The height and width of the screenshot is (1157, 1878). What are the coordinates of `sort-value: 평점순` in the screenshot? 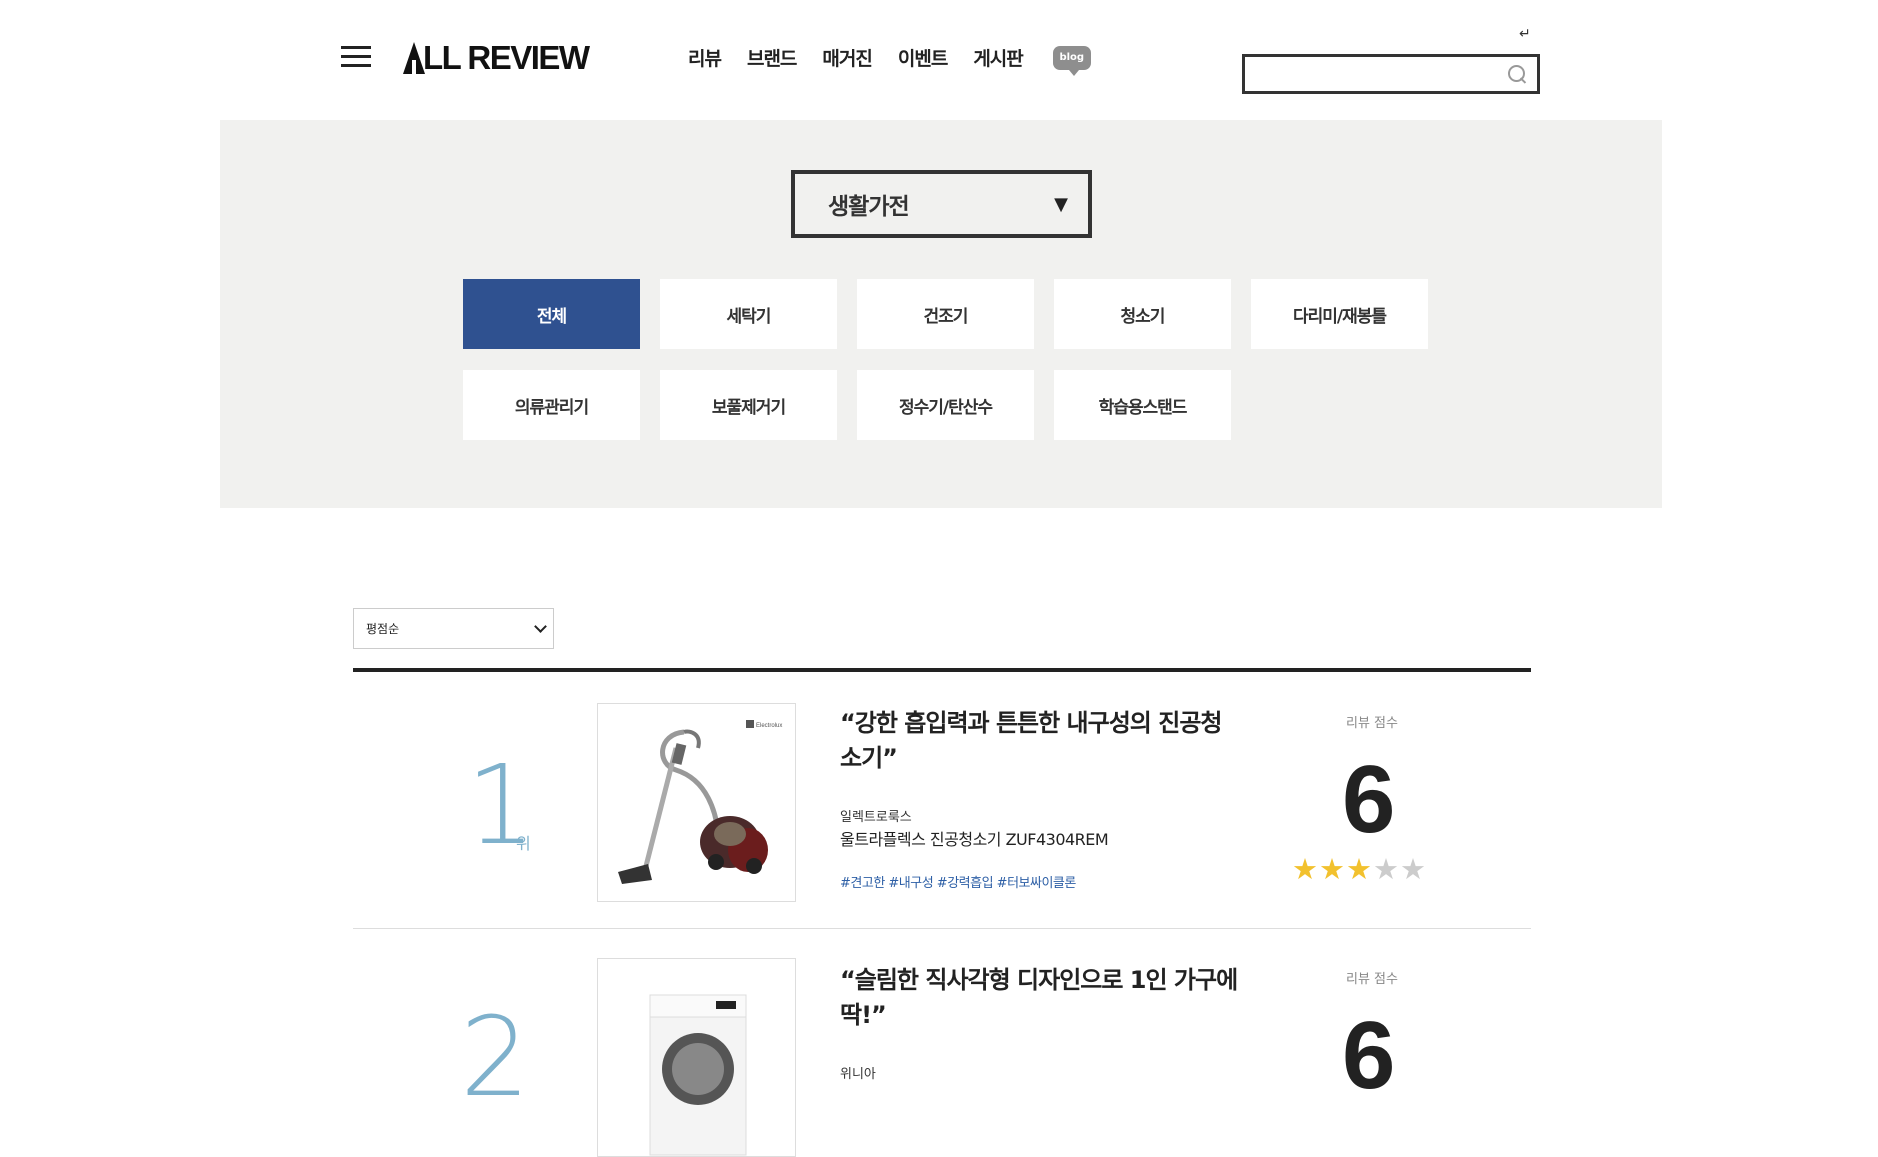 It's located at (383, 629).